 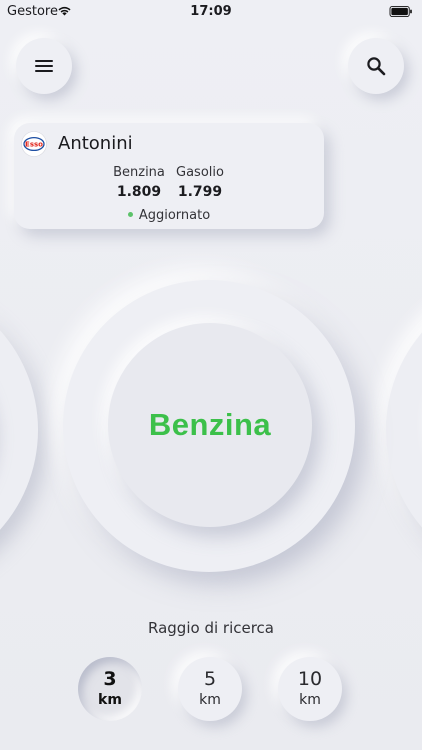 I want to click on fuel-price: 1.799, so click(x=200, y=192).